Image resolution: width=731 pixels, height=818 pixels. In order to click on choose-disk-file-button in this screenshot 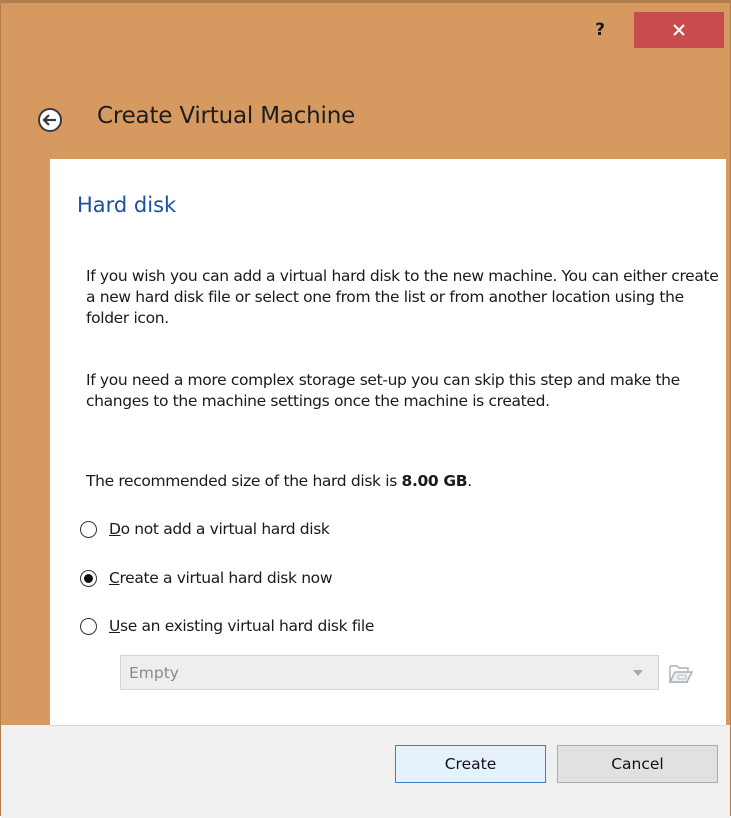, I will do `click(681, 673)`.